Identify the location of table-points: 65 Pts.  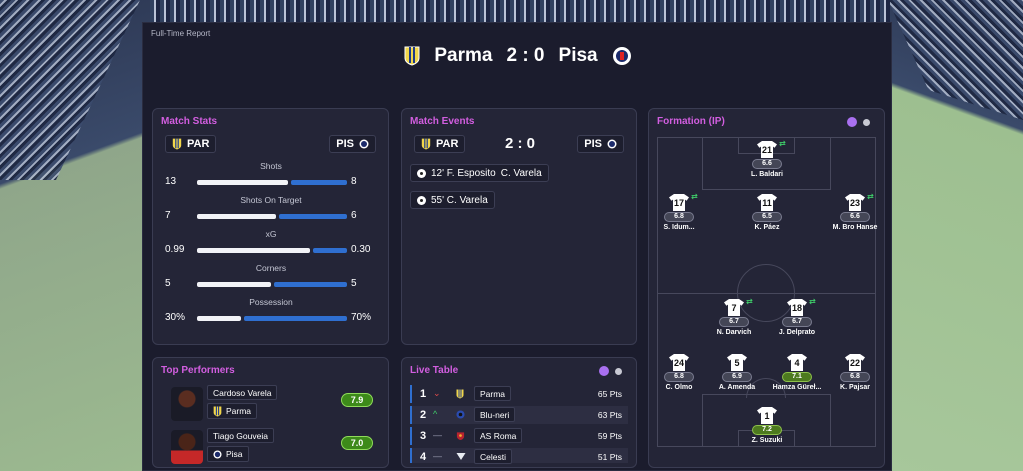
(609, 394).